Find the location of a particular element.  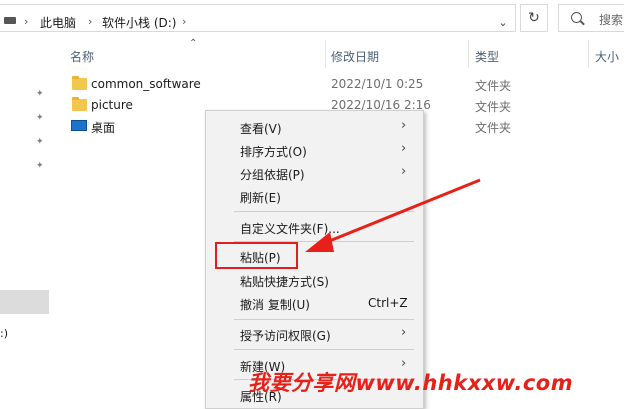

menu-item-refresh: 刷新(E) is located at coordinates (314, 196).